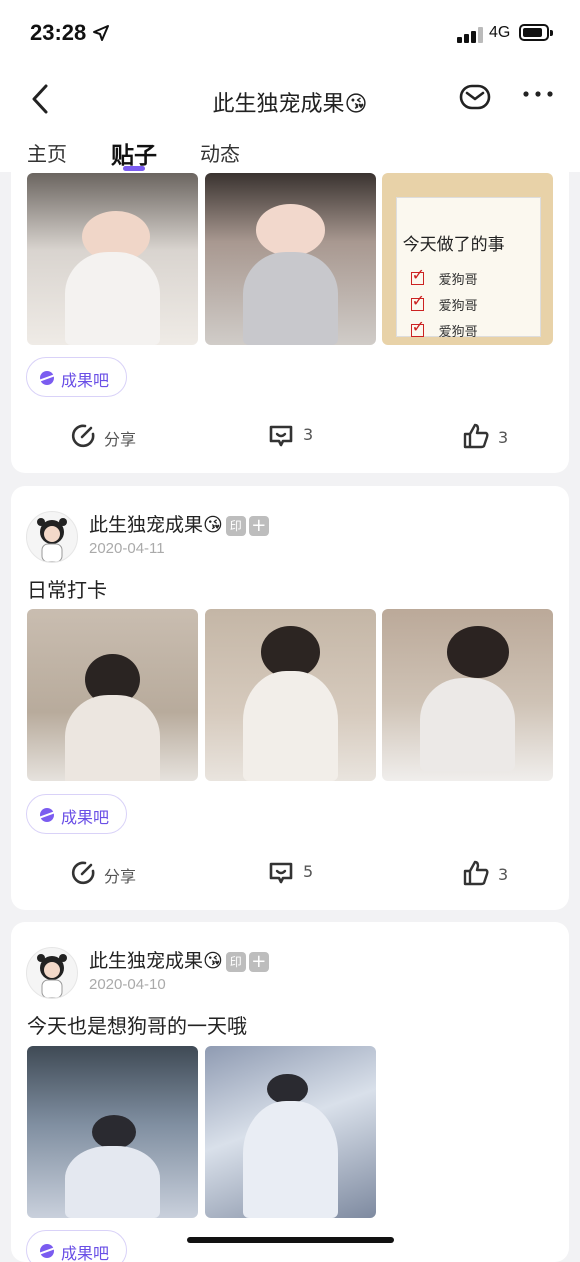  I want to click on more-icon, so click(538, 94).